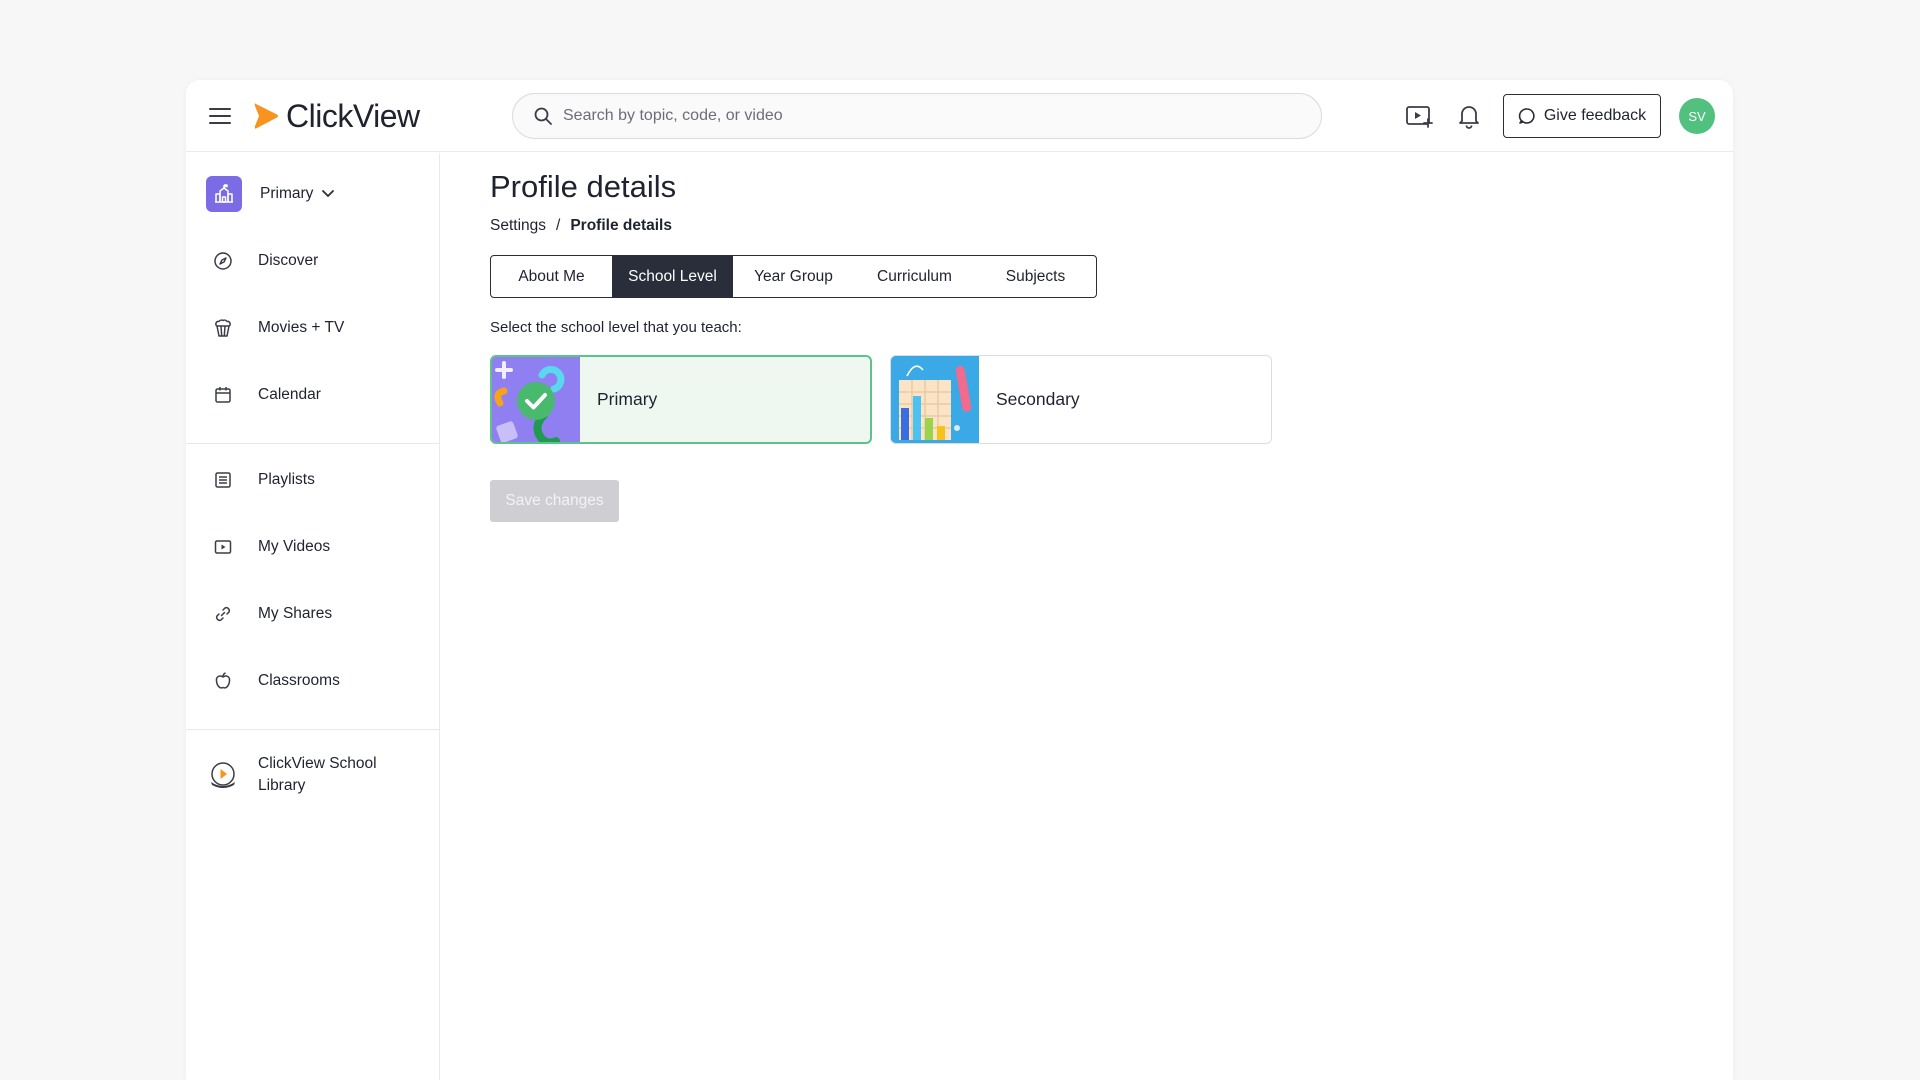 The height and width of the screenshot is (1080, 1920). What do you see at coordinates (627, 399) in the screenshot?
I see `option-primary-label: Primary` at bounding box center [627, 399].